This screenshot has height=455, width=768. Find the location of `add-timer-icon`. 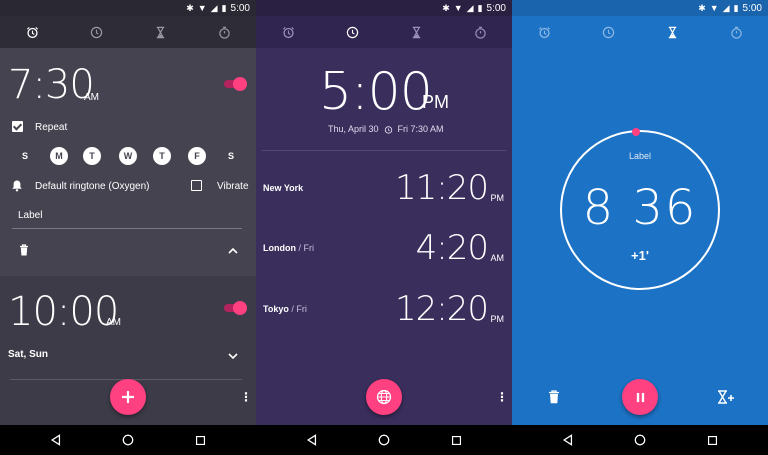

add-timer-icon is located at coordinates (726, 397).